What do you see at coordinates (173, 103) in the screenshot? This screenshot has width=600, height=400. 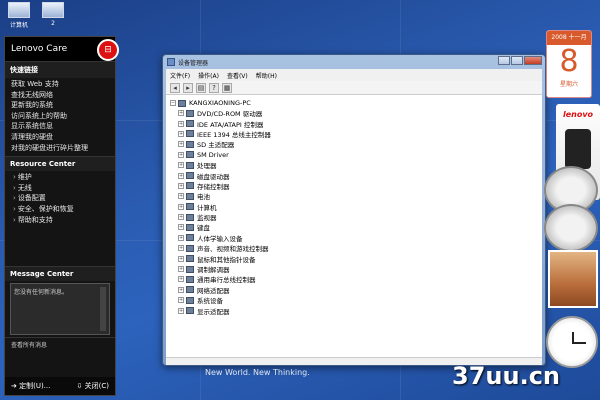 I see `collapse-icon: −` at bounding box center [173, 103].